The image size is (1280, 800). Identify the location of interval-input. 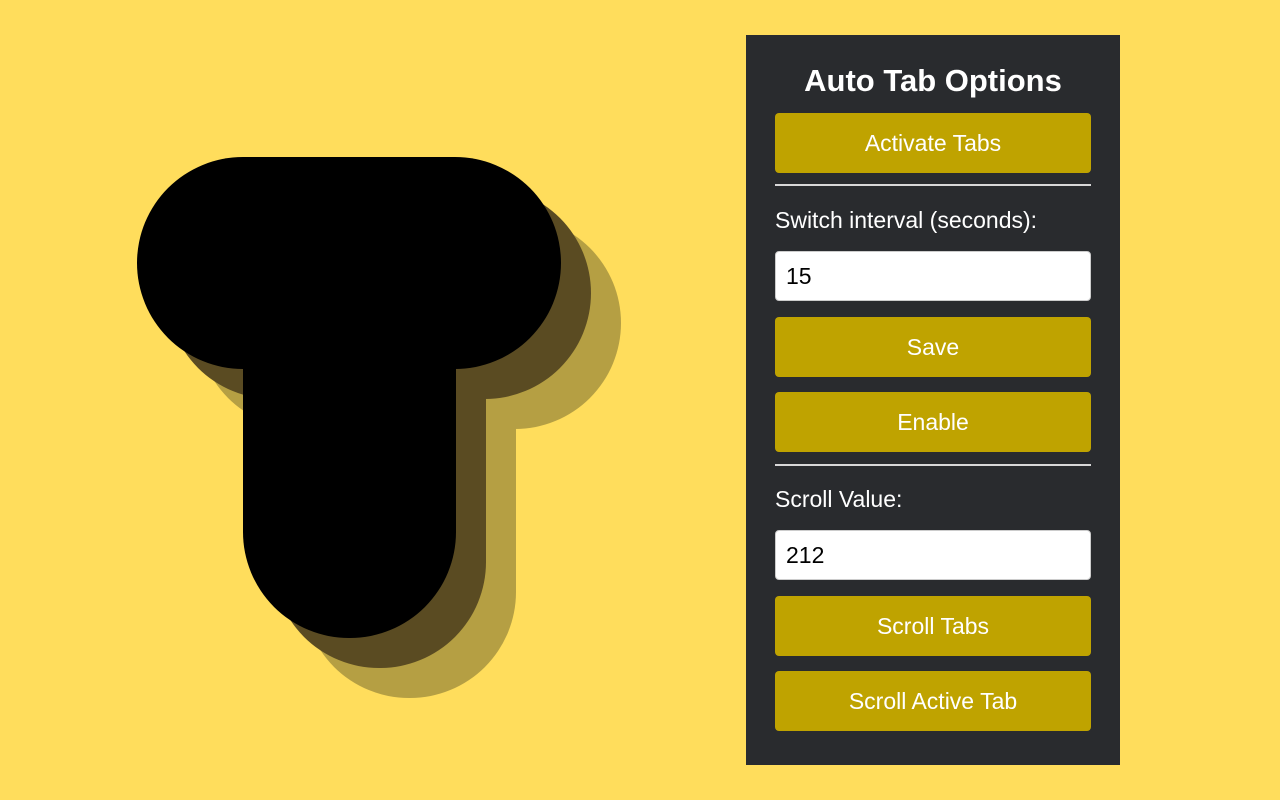
(933, 276).